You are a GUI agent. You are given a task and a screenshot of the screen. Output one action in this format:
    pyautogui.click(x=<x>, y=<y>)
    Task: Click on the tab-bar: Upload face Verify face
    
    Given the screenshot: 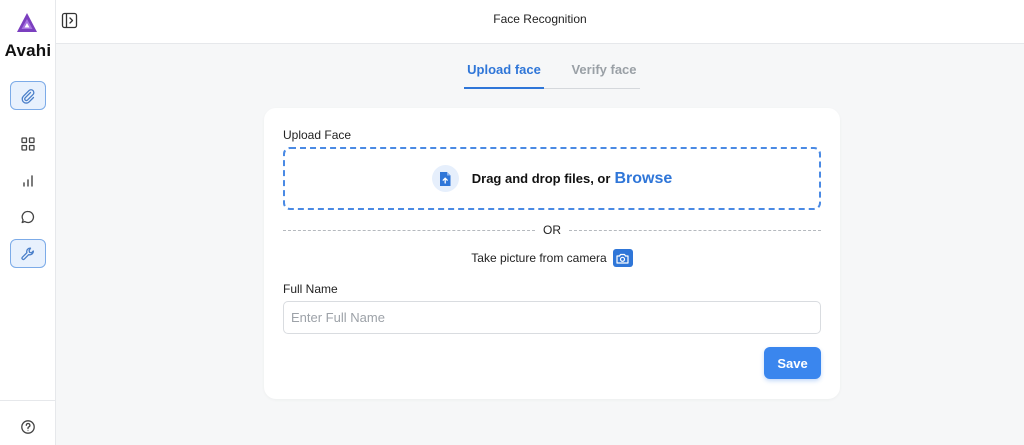 What is the action you would take?
    pyautogui.click(x=552, y=75)
    